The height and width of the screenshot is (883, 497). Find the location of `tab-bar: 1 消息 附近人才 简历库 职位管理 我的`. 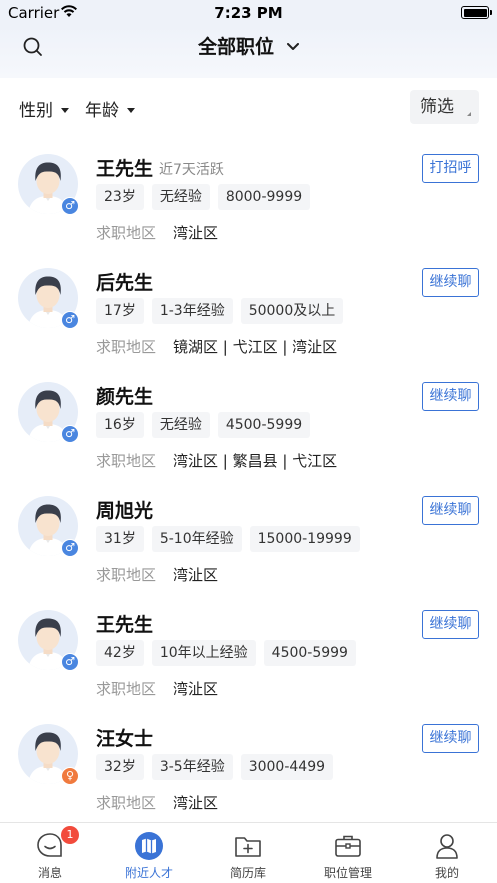

tab-bar: 1 消息 附近人才 简历库 职位管理 我的 is located at coordinates (248, 852).